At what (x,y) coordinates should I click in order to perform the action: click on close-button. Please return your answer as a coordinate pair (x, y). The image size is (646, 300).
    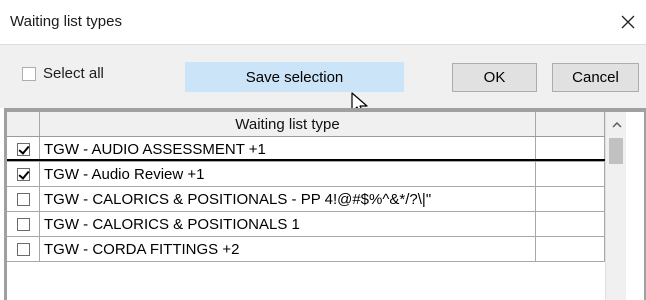
    Looking at the image, I should click on (628, 22).